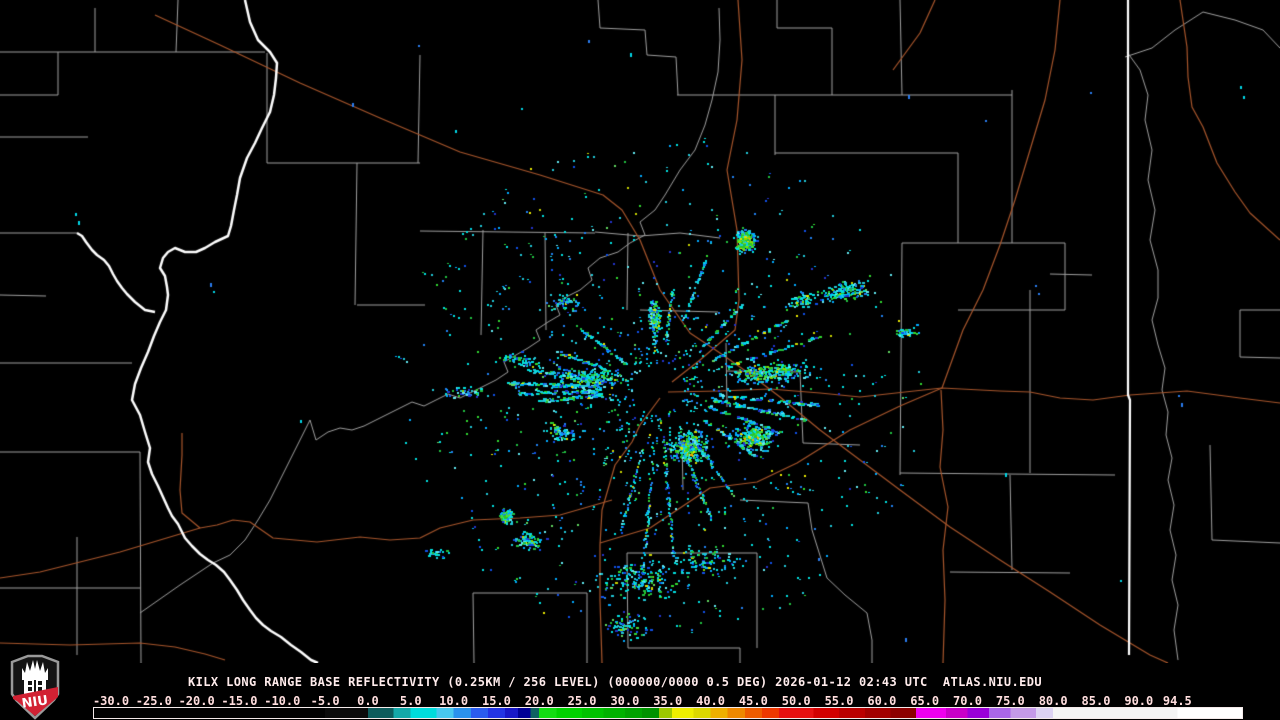 This screenshot has width=1280, height=720. Describe the element at coordinates (325, 701) in the screenshot. I see `colorbar-tick: -5.0` at that location.